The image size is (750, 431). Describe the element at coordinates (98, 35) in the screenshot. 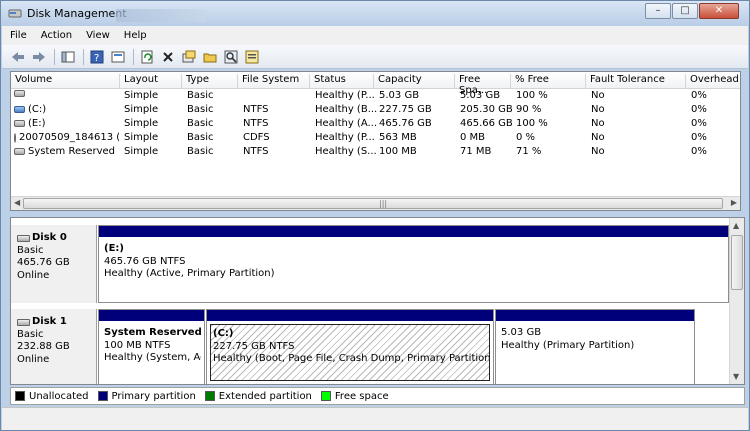

I see `menu-view: View` at that location.